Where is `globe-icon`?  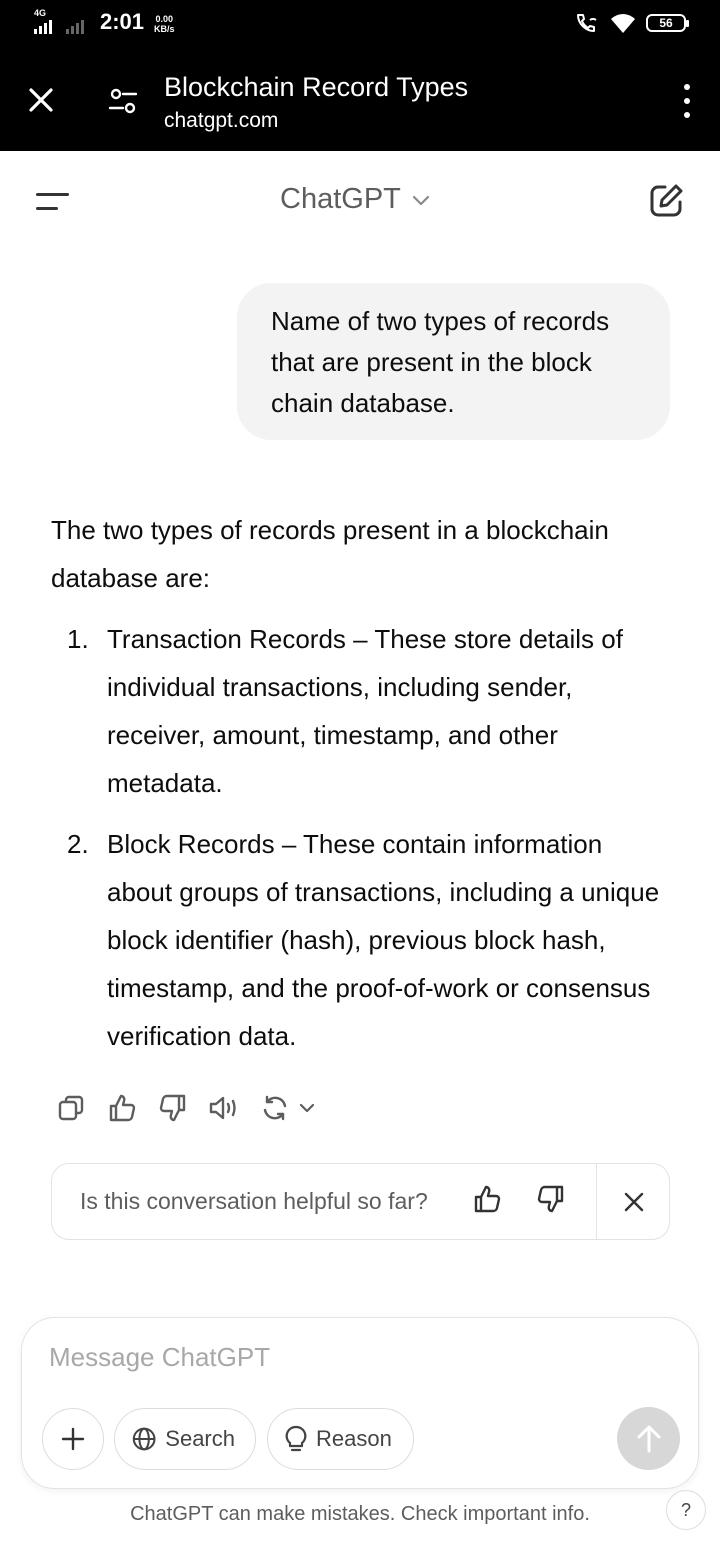
globe-icon is located at coordinates (144, 1439).